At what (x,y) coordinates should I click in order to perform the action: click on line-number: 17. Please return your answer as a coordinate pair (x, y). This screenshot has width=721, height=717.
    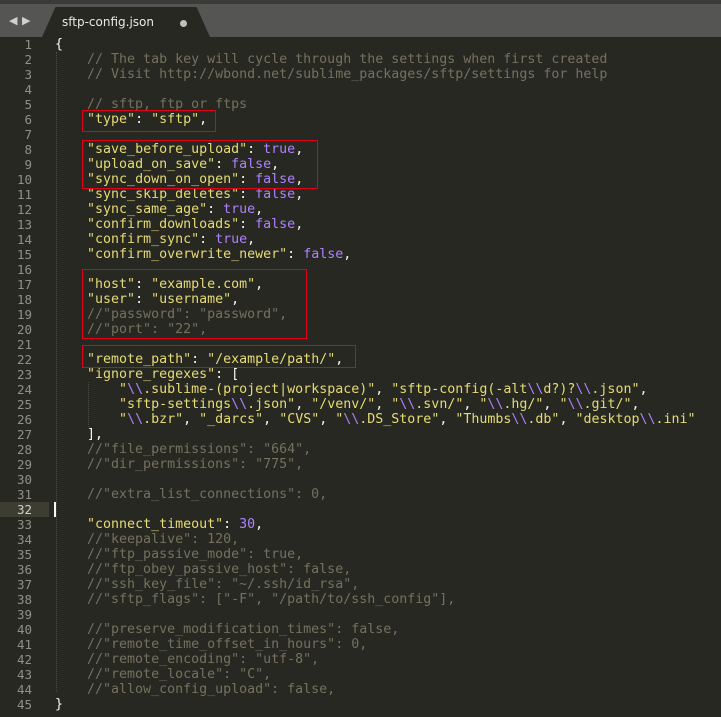
    Looking at the image, I should click on (24, 284).